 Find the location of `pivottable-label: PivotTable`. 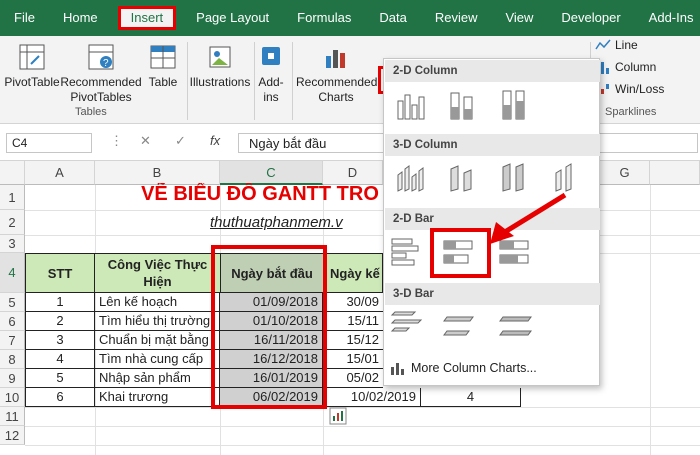

pivottable-label: PivotTable is located at coordinates (32, 82).